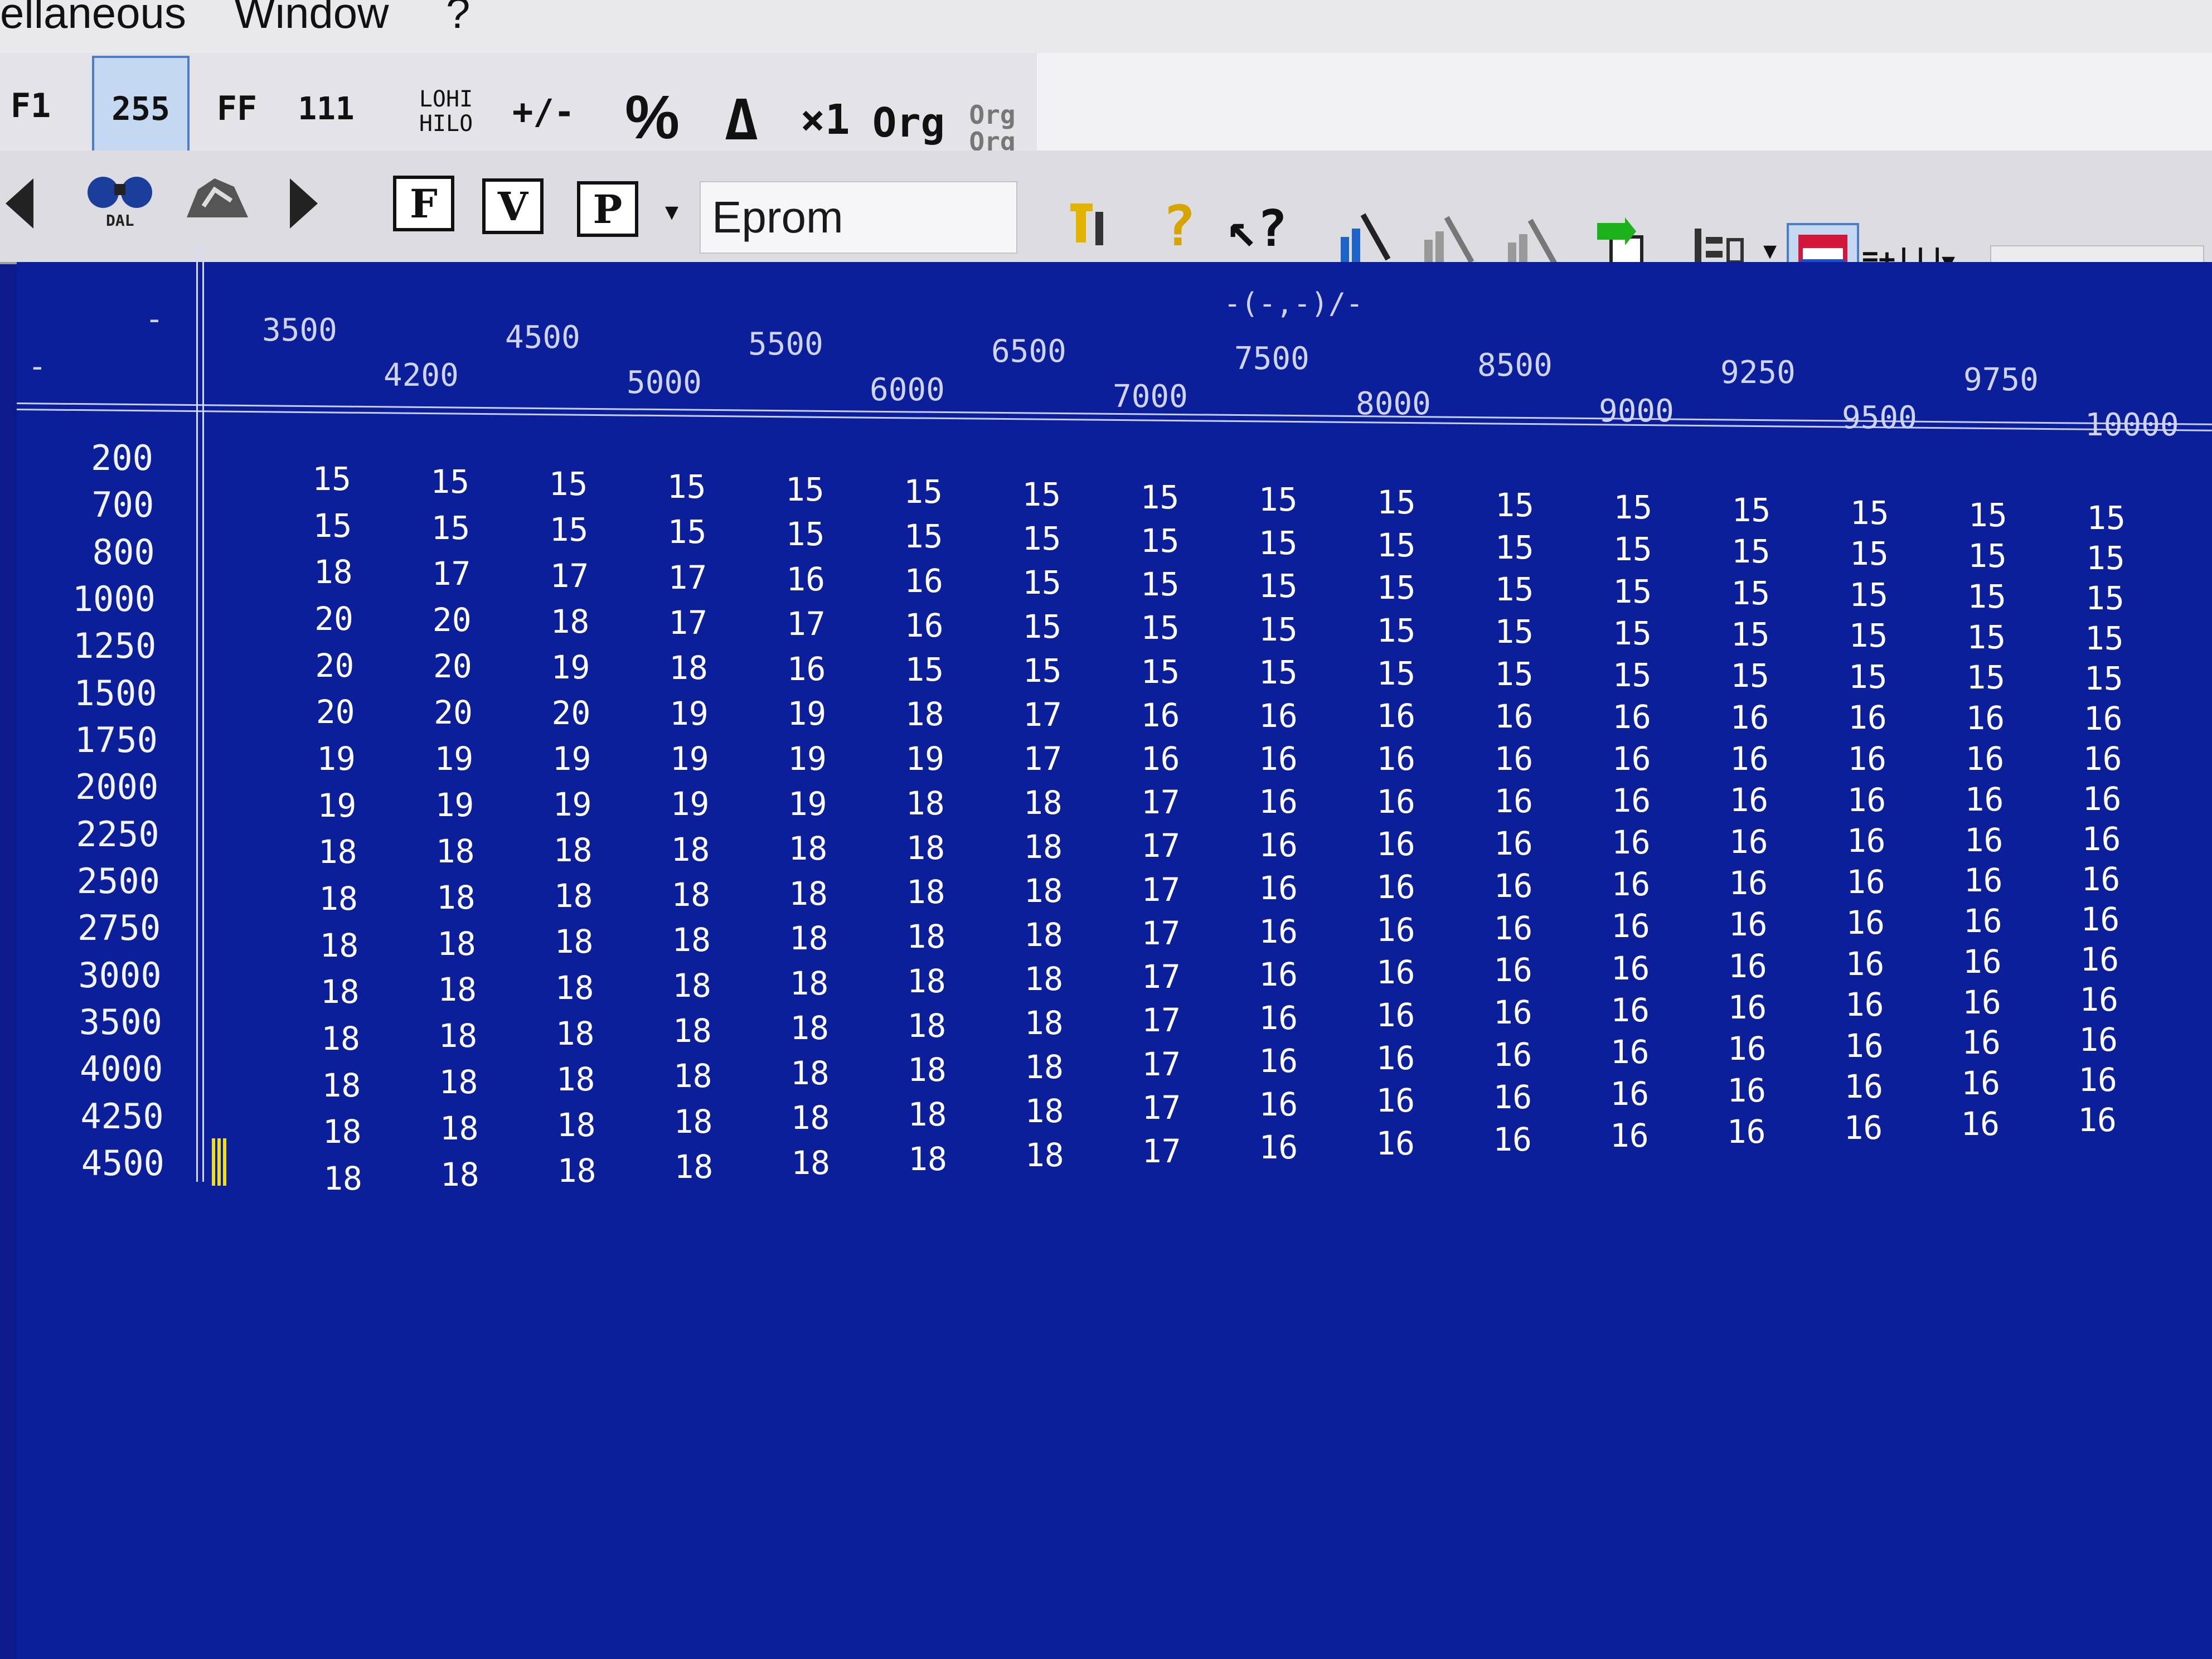 The width and height of the screenshot is (2212, 1659). Describe the element at coordinates (30, 106) in the screenshot. I see `f1-icon: F1` at that location.